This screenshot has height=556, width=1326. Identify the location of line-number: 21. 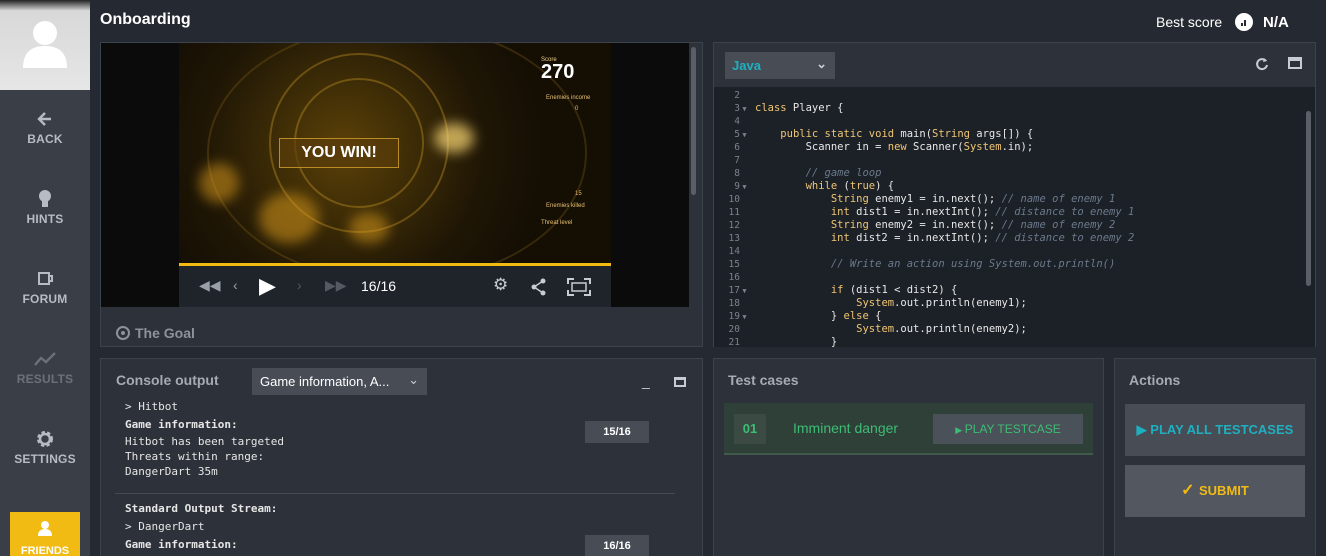
(734, 342).